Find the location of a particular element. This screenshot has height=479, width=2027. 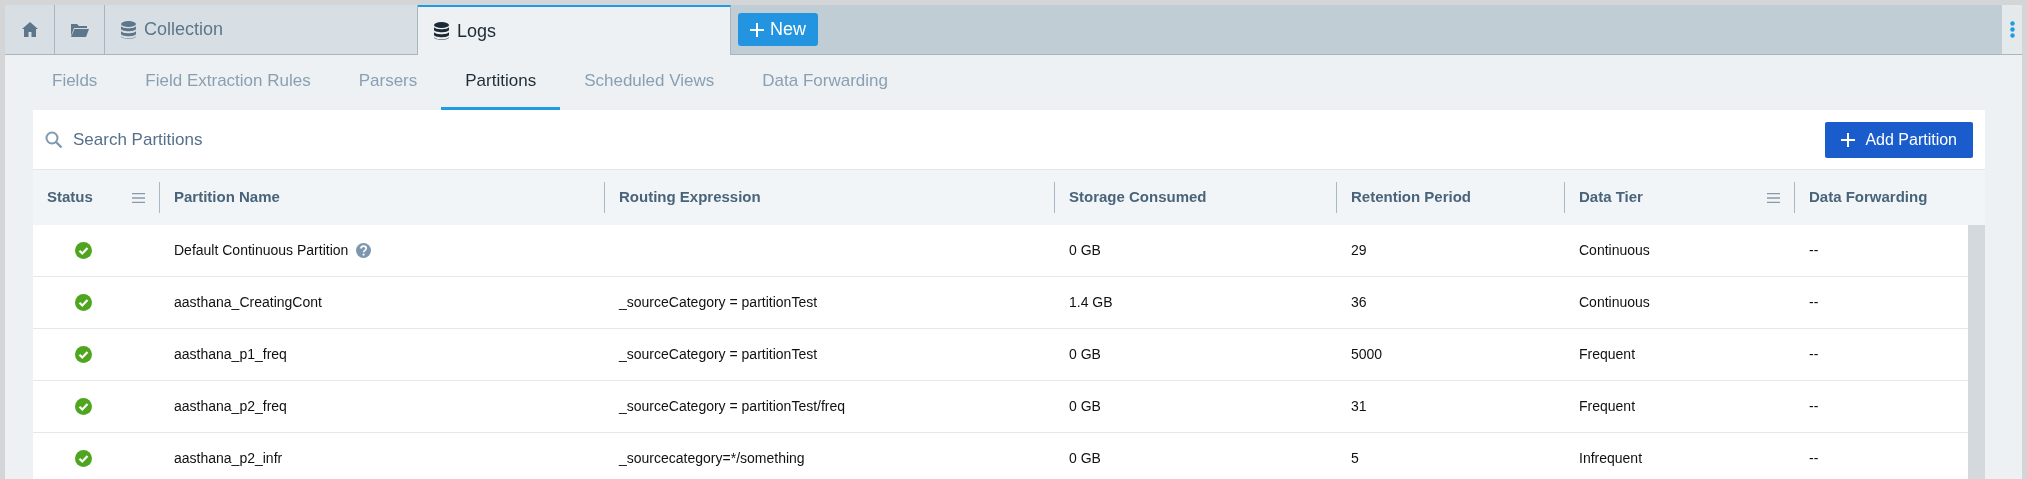

tab: Data Forwarding is located at coordinates (825, 82).